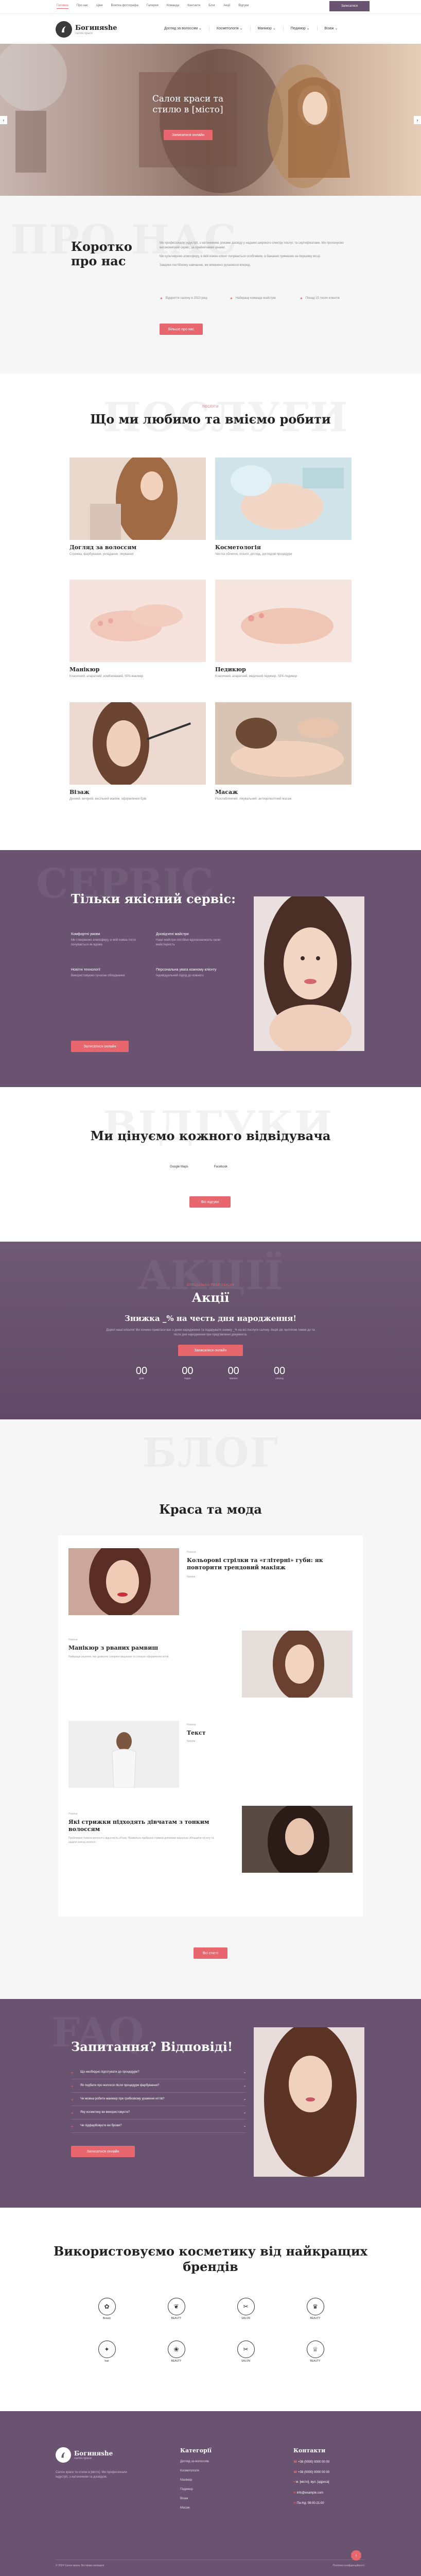  I want to click on nav-hair: Догляд за волоссям ⌄, so click(183, 28).